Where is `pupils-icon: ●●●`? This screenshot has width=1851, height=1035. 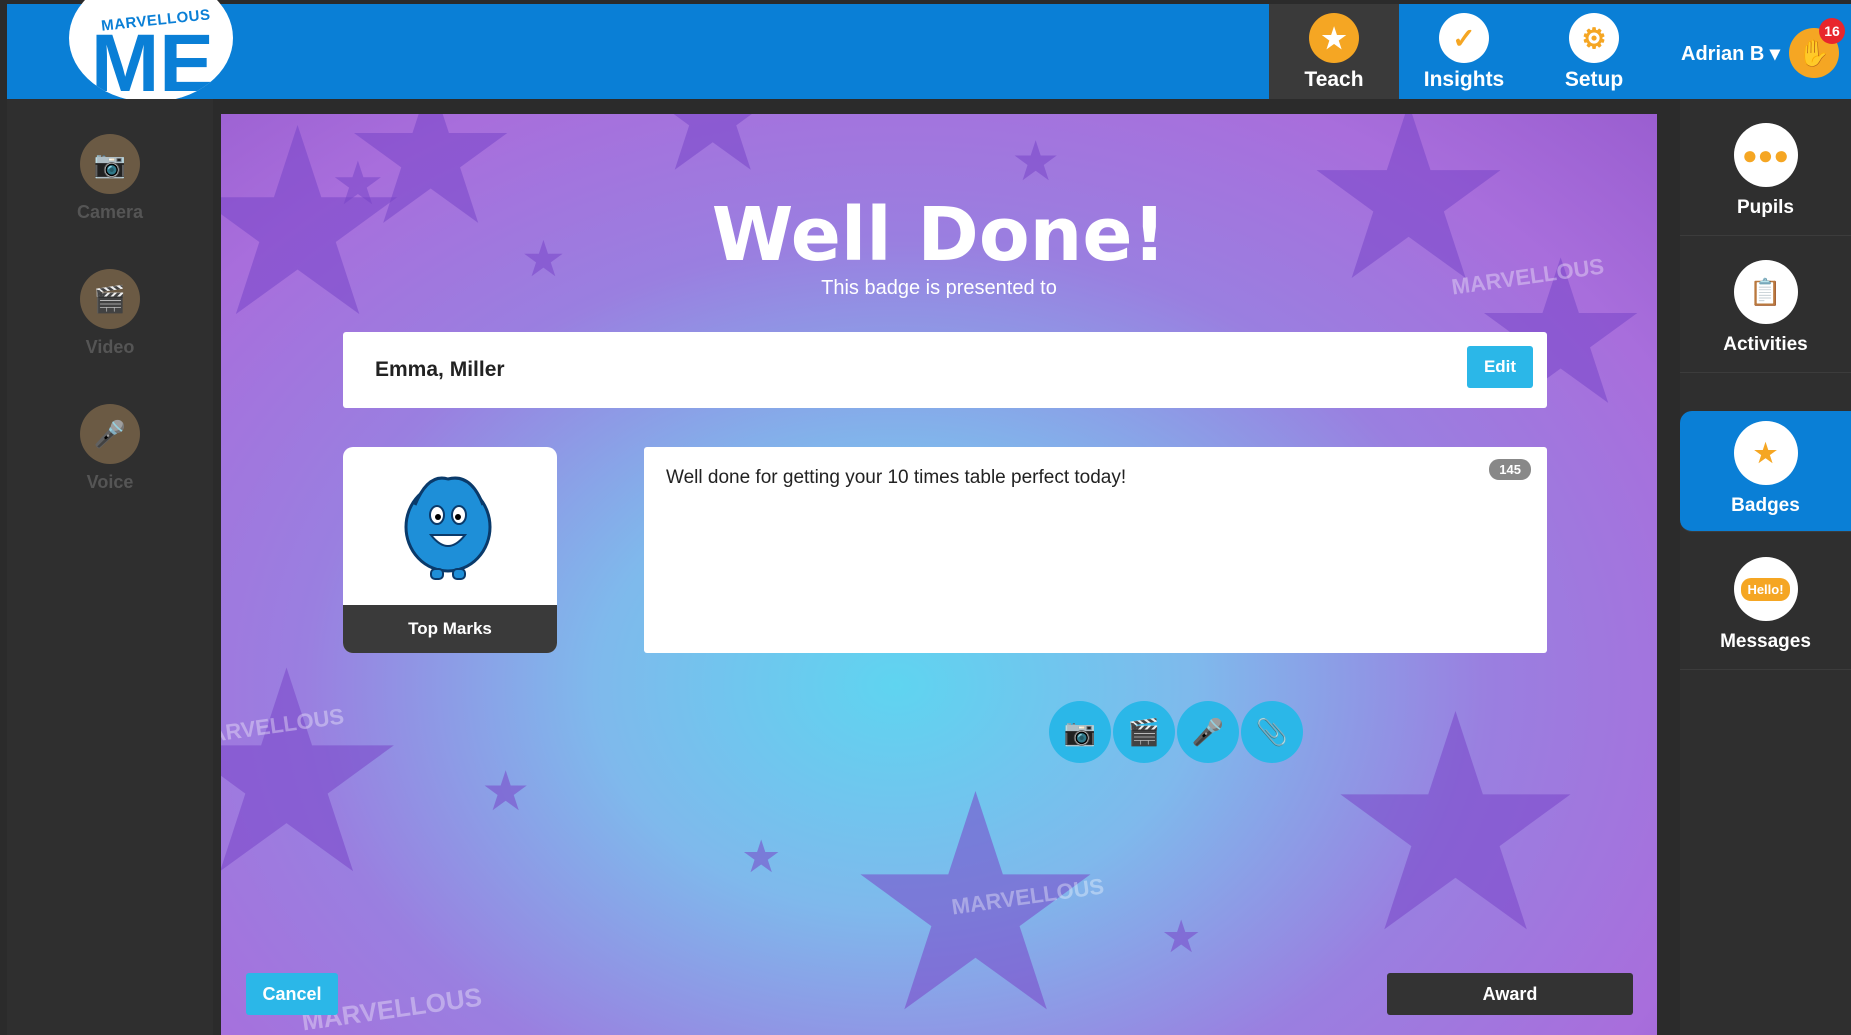
pupils-icon: ●●● is located at coordinates (1765, 155).